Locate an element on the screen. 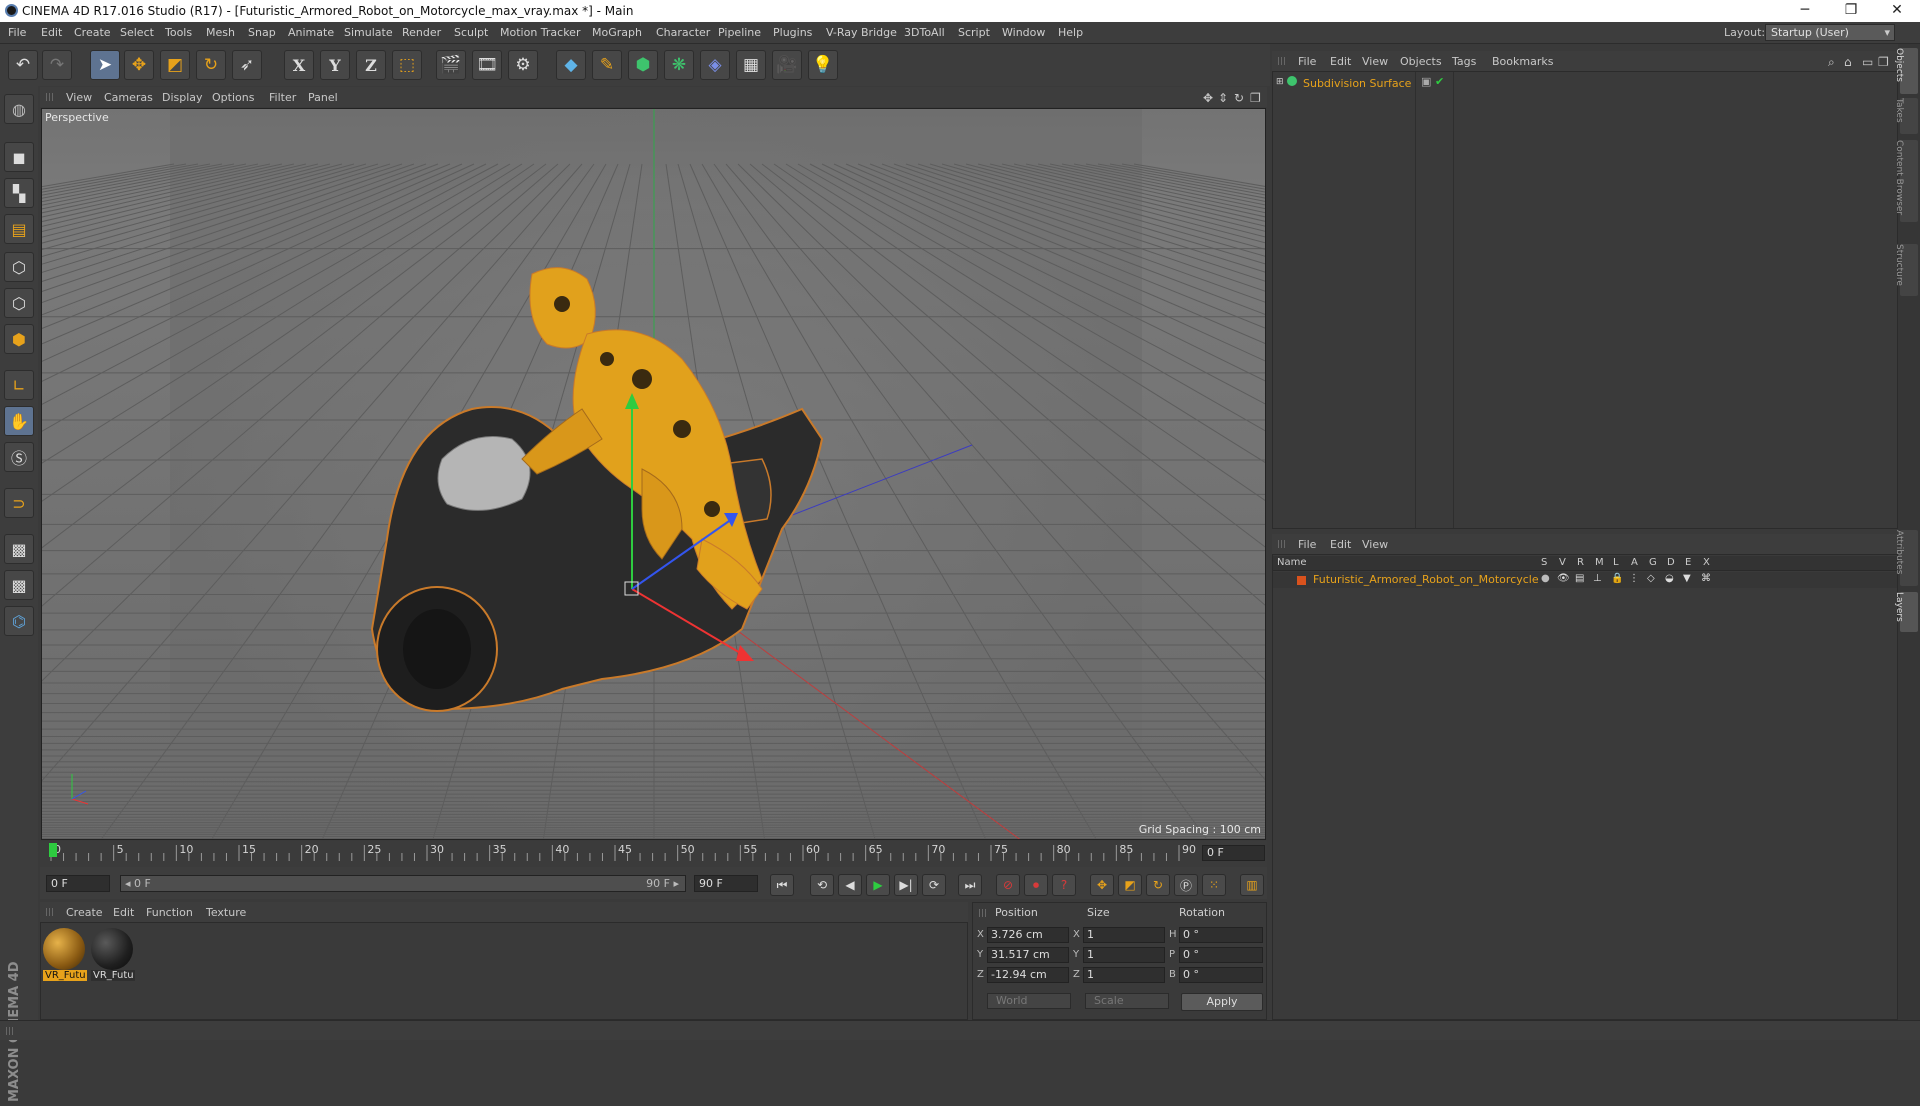 The width and height of the screenshot is (1920, 1106). render-picture-viewer-icon: 🎞 is located at coordinates (487, 65).